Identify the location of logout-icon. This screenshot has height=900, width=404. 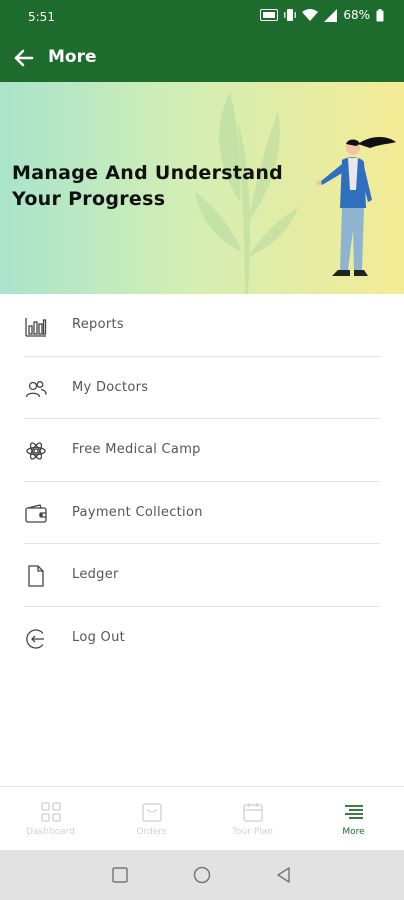
(35, 638).